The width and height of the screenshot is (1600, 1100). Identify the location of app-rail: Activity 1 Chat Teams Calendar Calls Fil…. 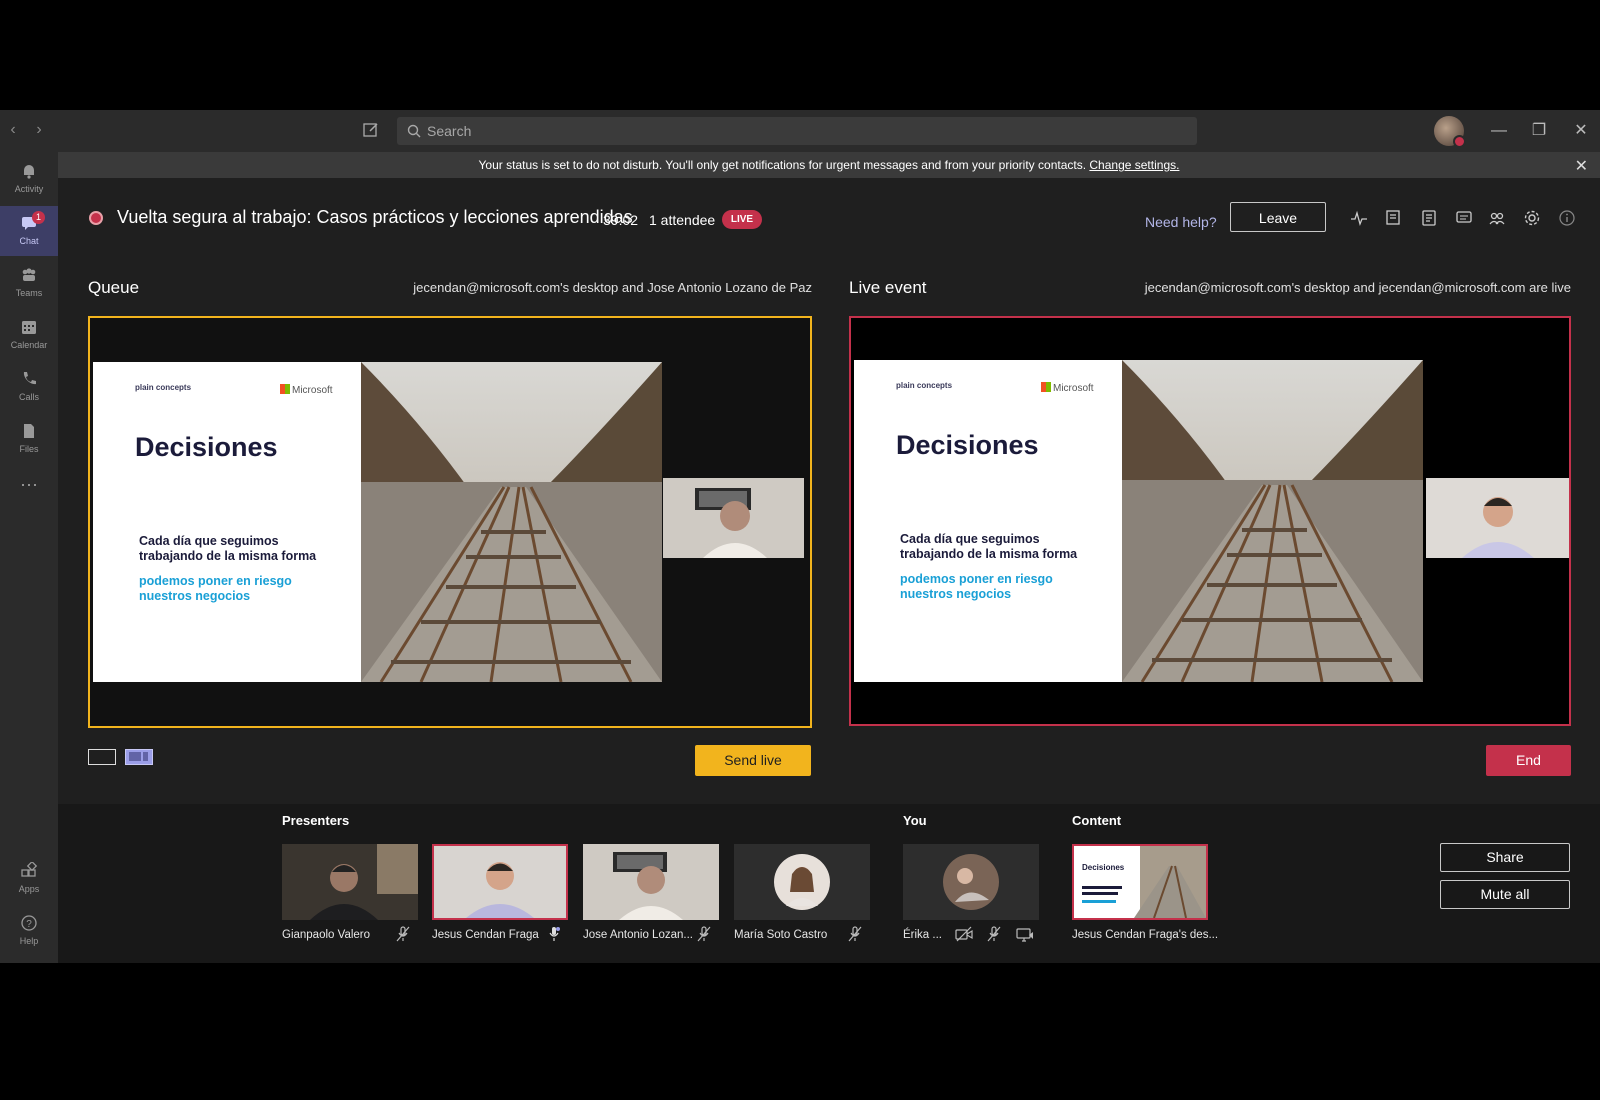
(29, 557).